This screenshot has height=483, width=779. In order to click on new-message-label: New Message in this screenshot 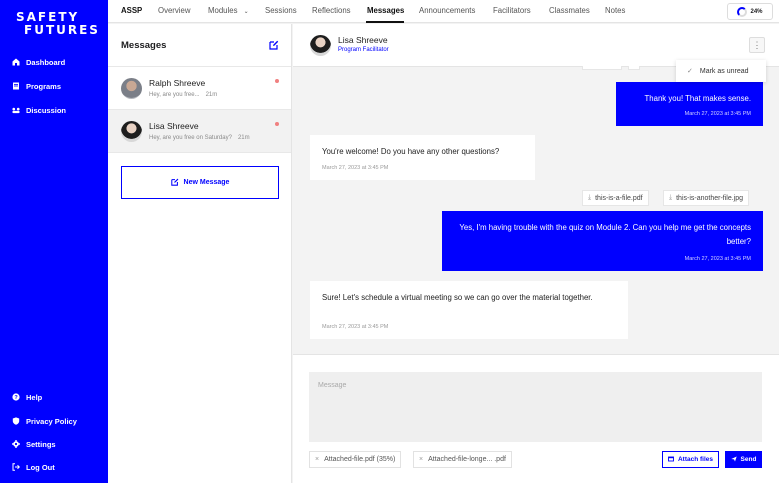, I will do `click(206, 182)`.